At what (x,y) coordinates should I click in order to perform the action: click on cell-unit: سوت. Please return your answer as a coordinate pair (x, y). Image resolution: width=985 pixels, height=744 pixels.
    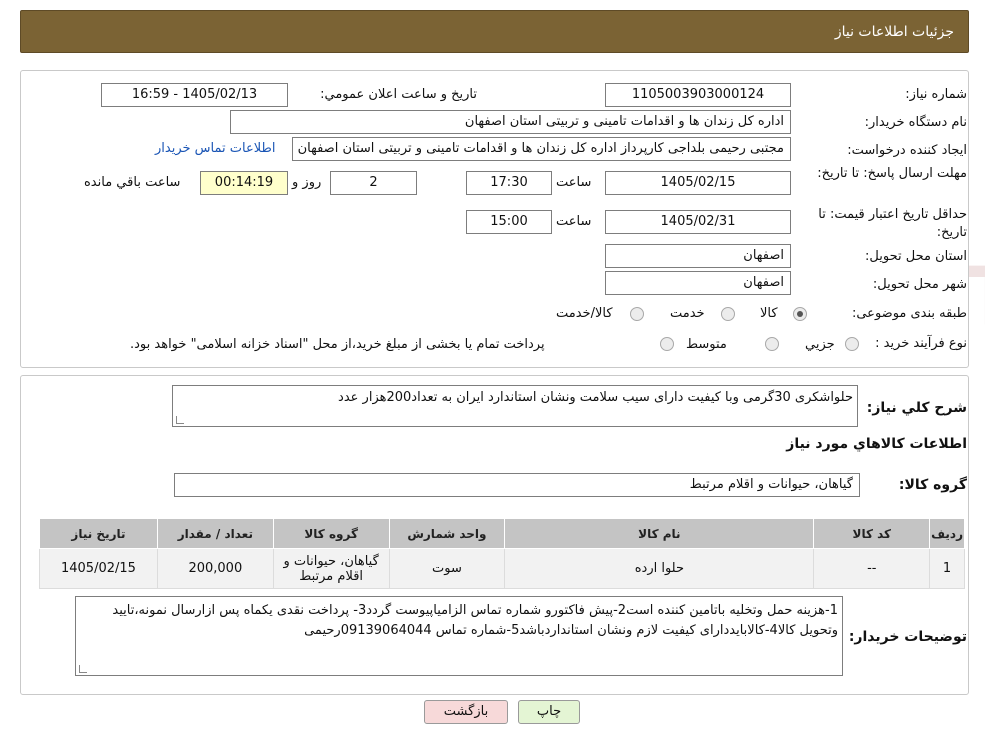
    Looking at the image, I should click on (447, 568).